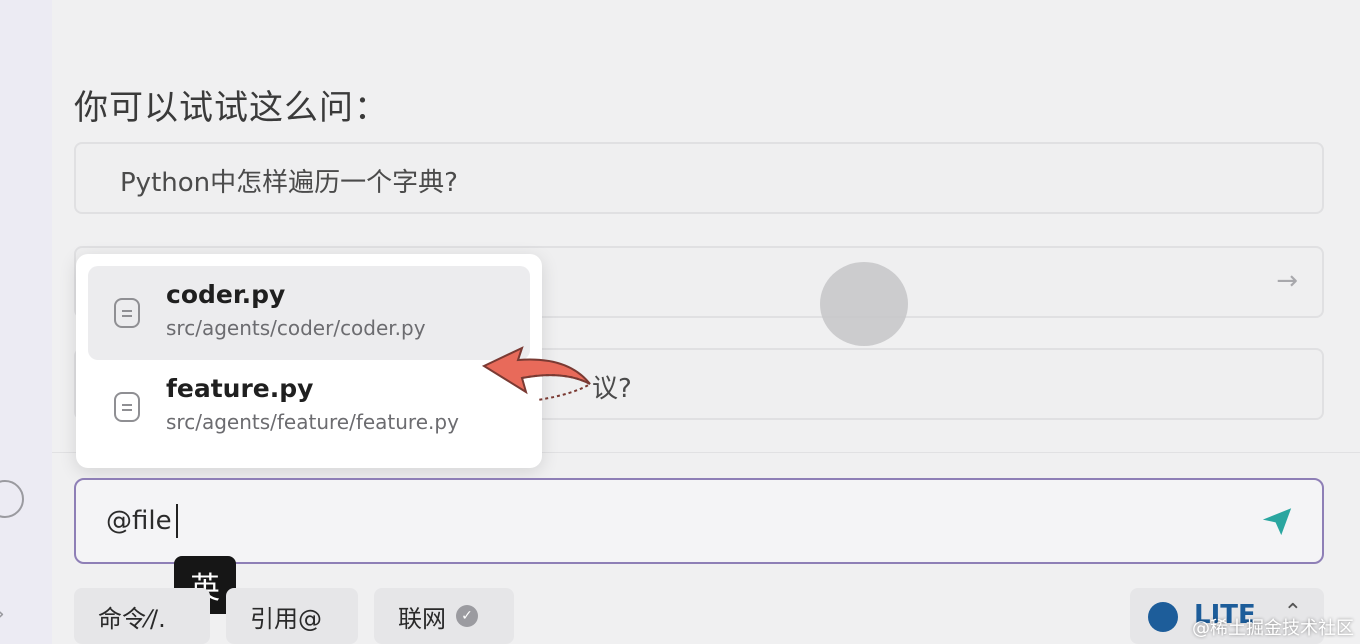 This screenshot has width=1360, height=644. I want to click on web-label: 联网, so click(422, 618).